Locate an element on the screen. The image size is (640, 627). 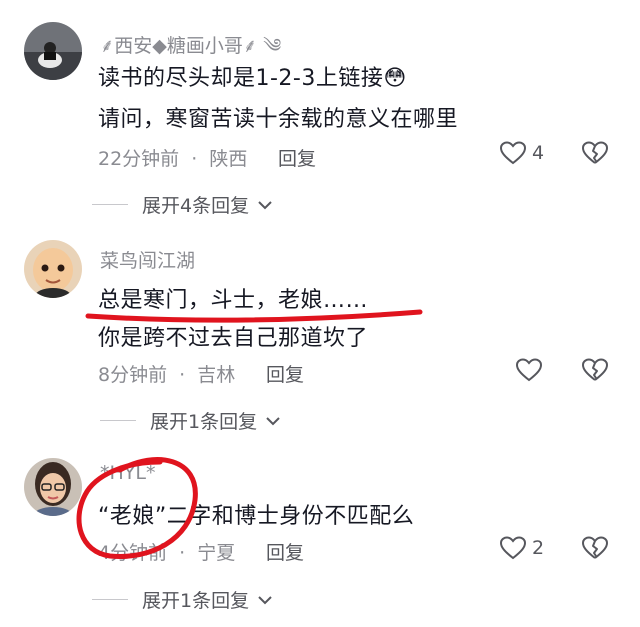
divider-line is located at coordinates (110, 599).